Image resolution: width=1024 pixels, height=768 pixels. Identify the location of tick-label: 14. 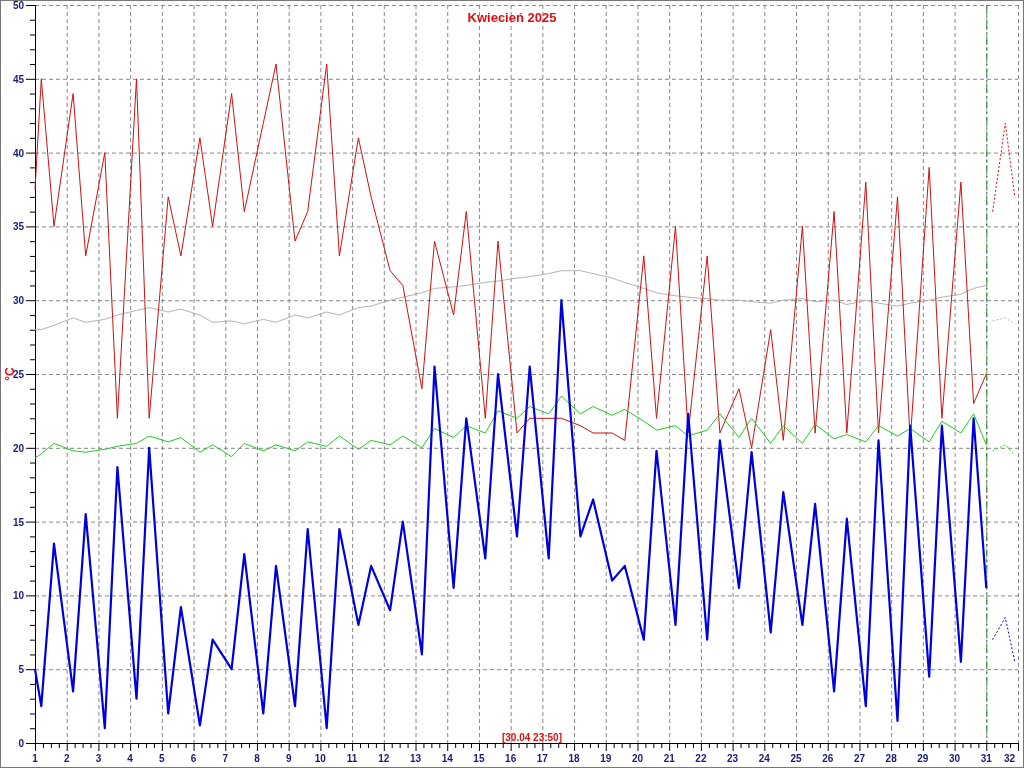
(447, 758).